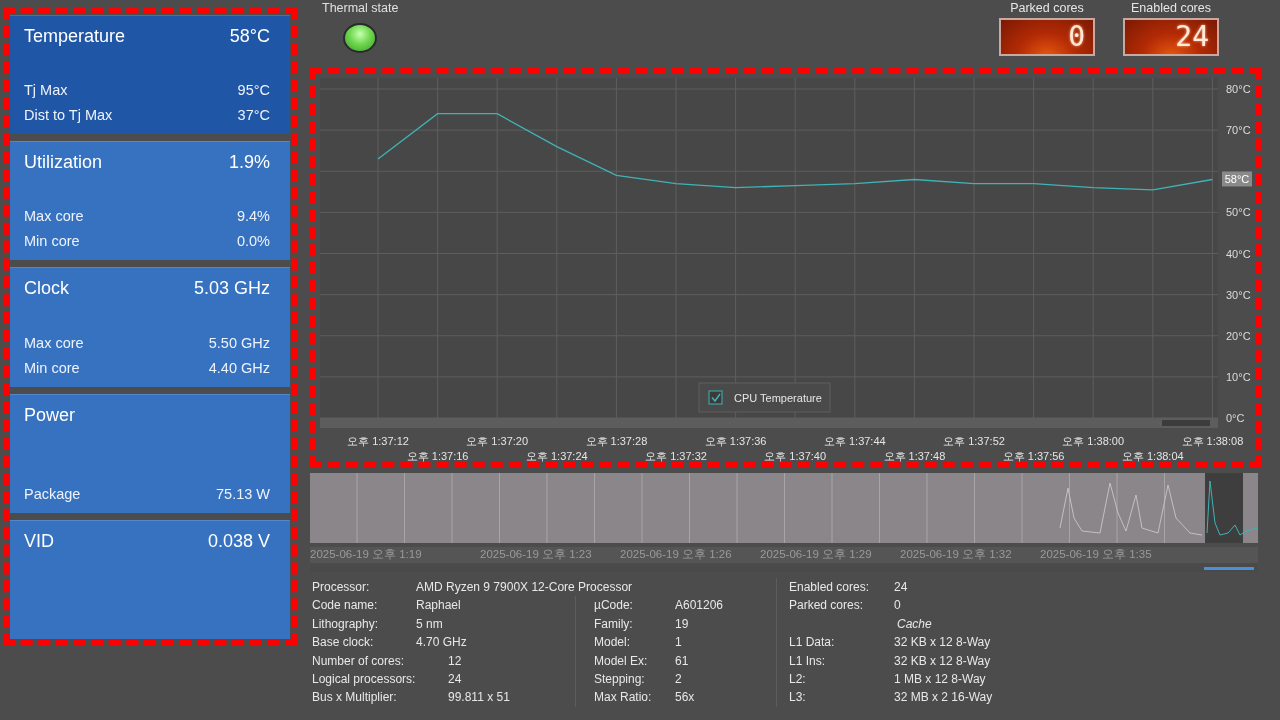 The image size is (1280, 720). What do you see at coordinates (39, 541) in the screenshot?
I see `card-title: VID` at bounding box center [39, 541].